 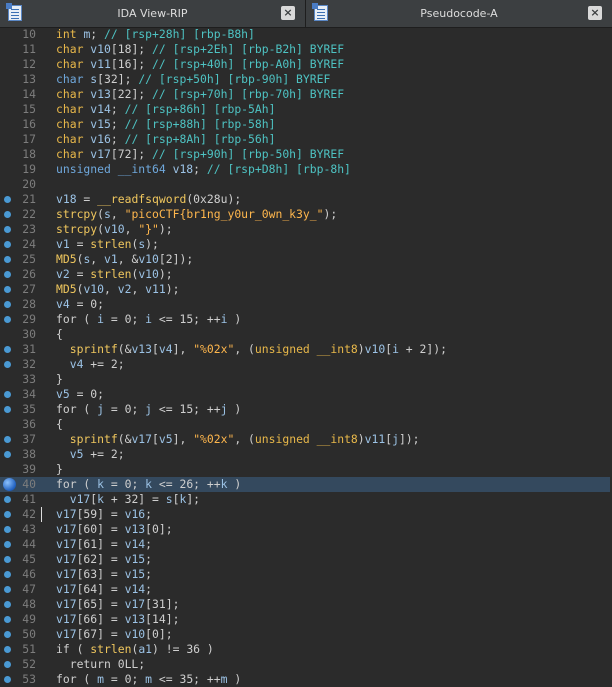 I want to click on code-line: 35 for ( j = 0; j <= 15; ++j ), so click(x=306, y=409).